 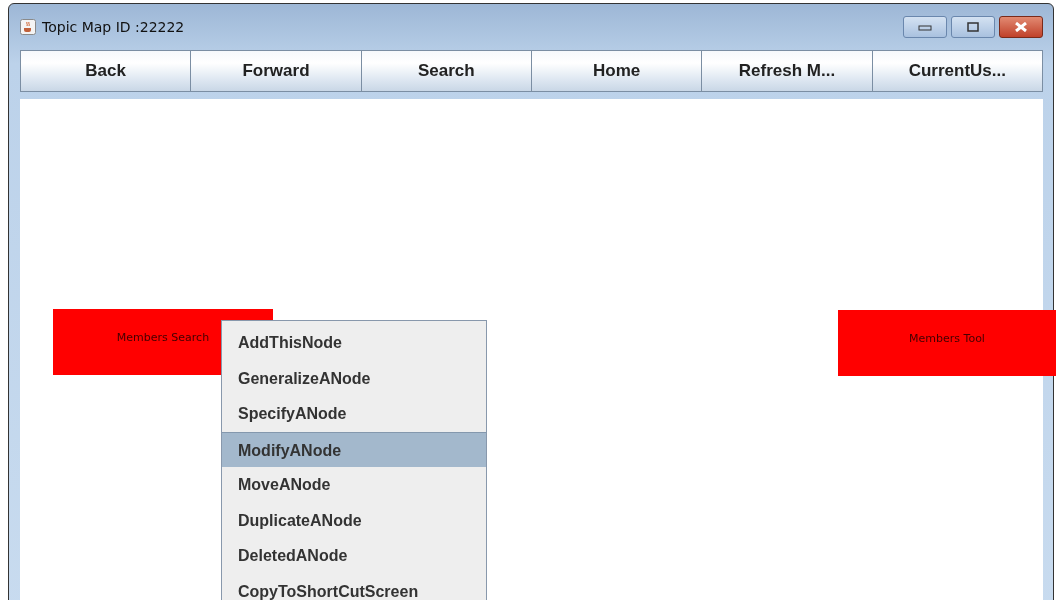 I want to click on cup-icon, so click(x=28, y=27).